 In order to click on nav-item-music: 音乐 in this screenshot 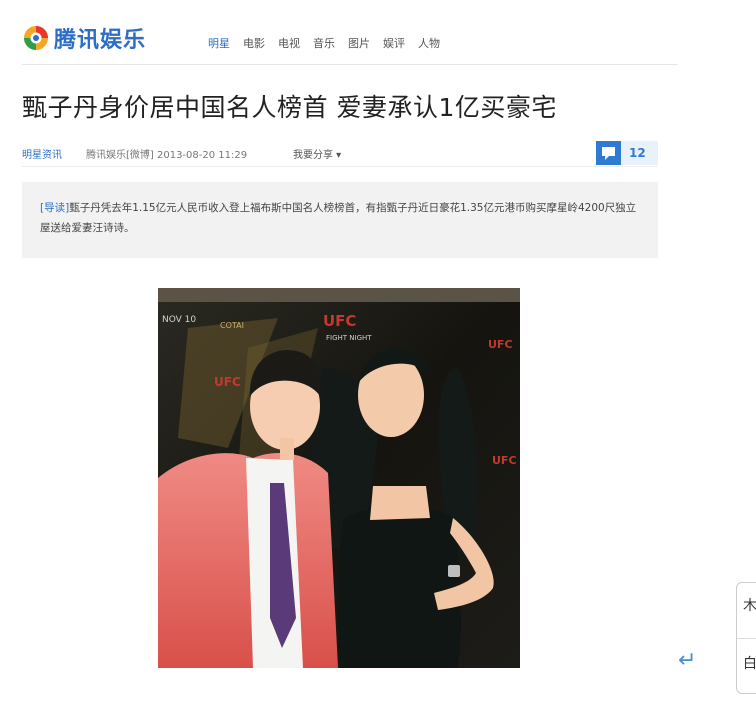, I will do `click(324, 43)`.